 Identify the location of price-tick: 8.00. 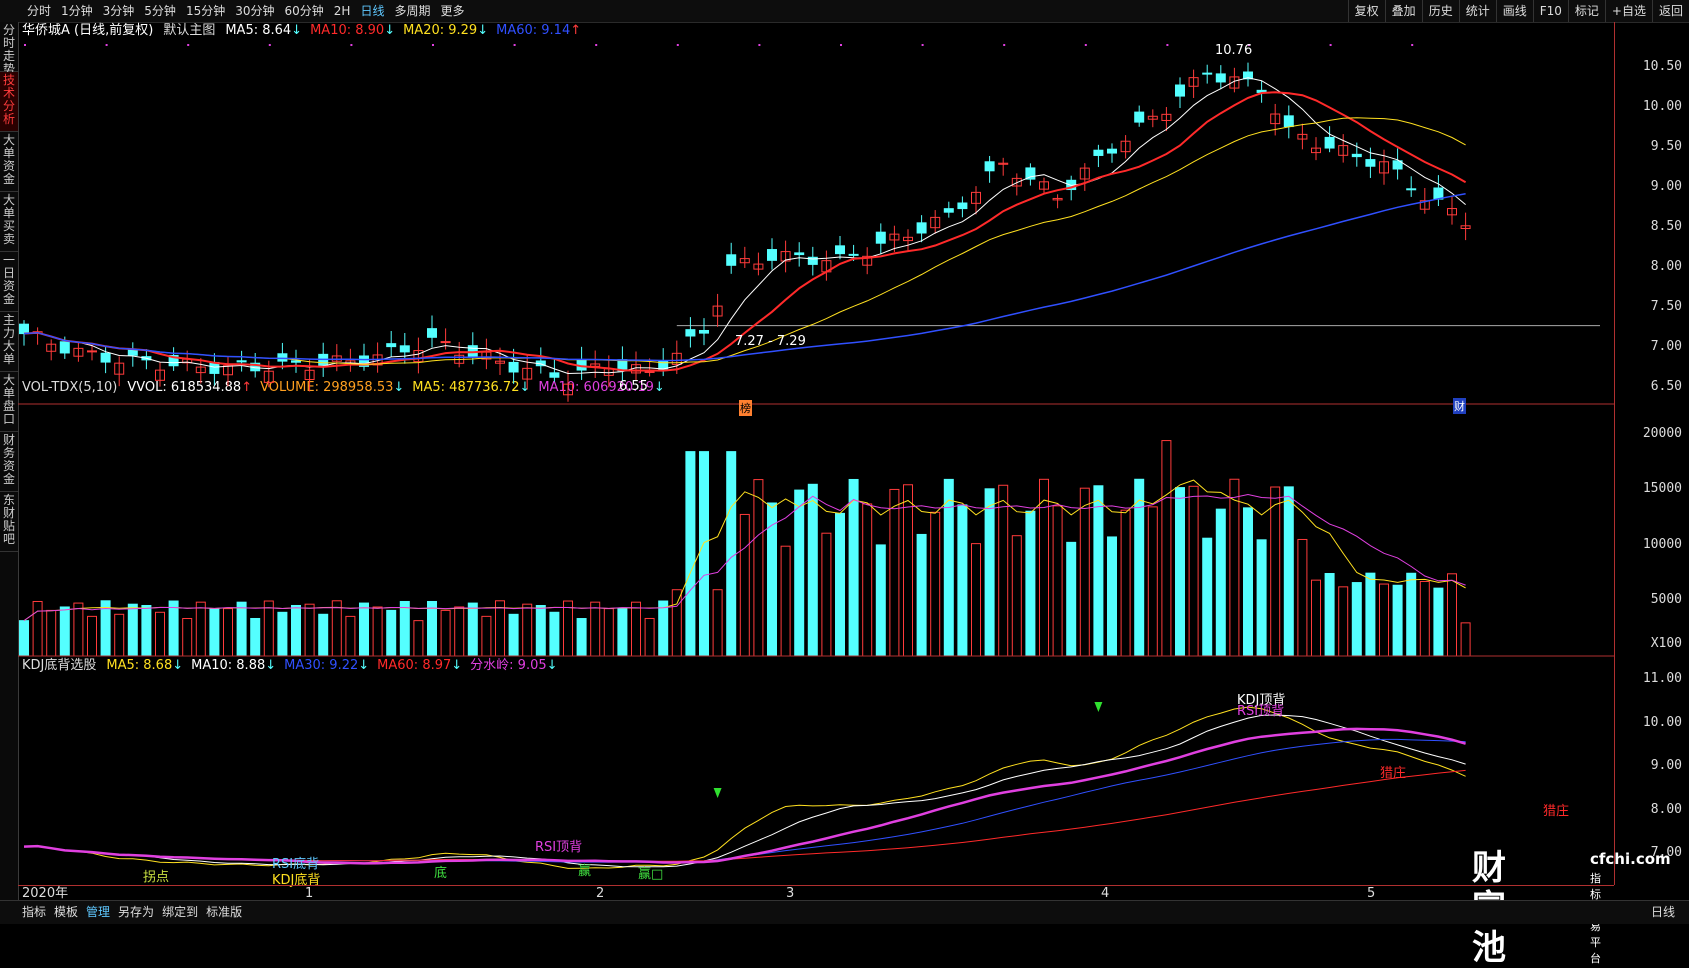
(1666, 266).